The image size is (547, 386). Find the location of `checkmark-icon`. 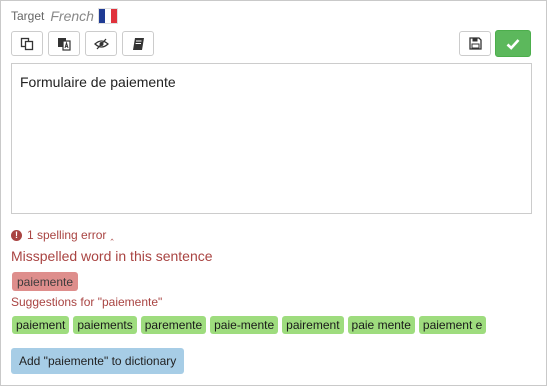

checkmark-icon is located at coordinates (513, 44).